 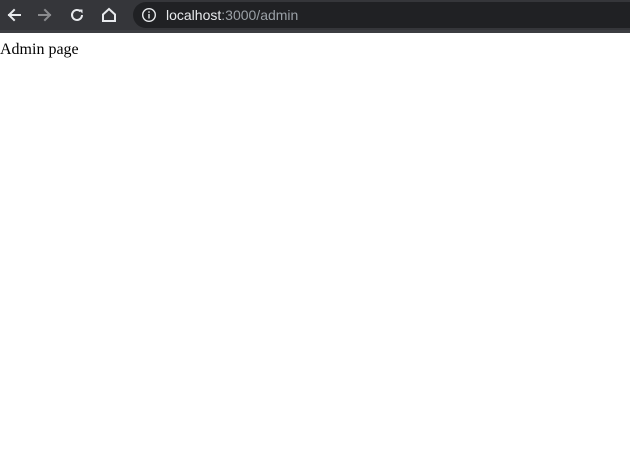 What do you see at coordinates (149, 15) in the screenshot?
I see `info-icon` at bounding box center [149, 15].